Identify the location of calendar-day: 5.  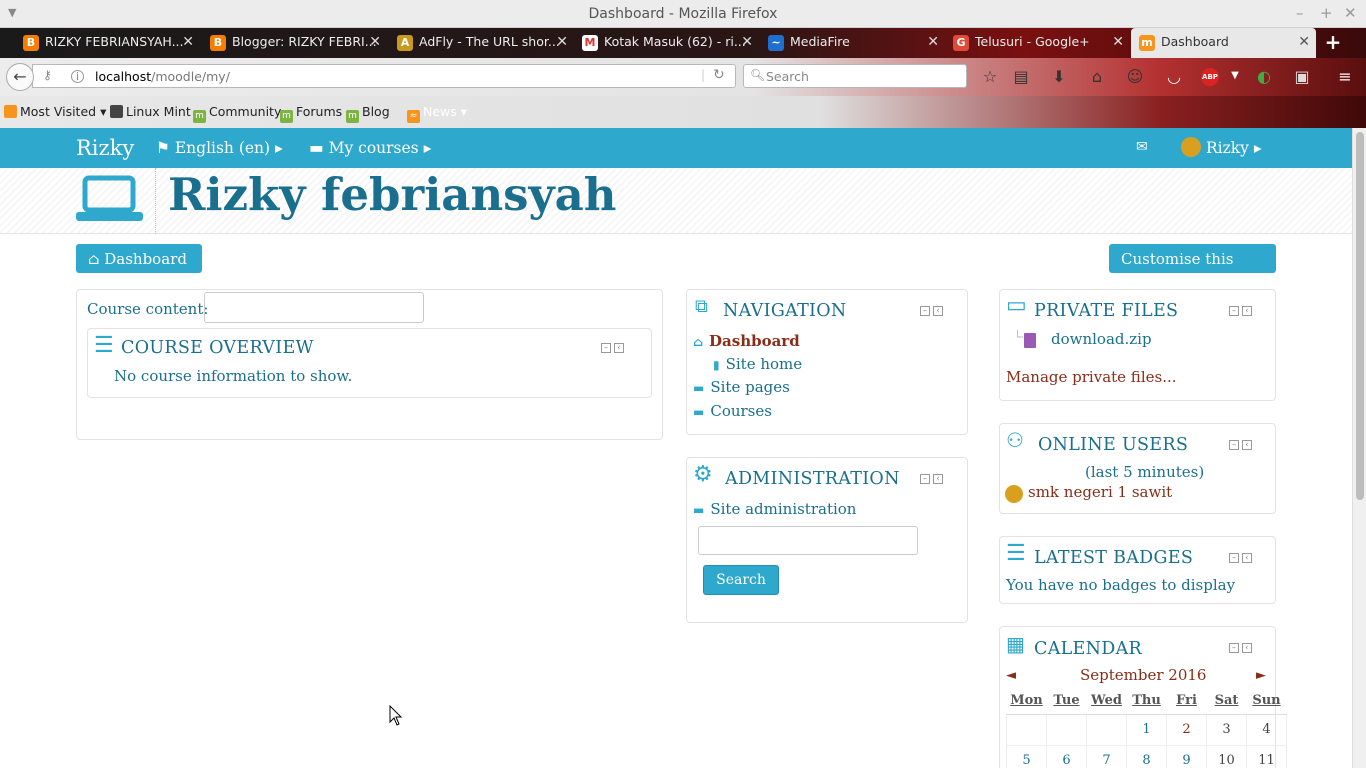
(1026, 756).